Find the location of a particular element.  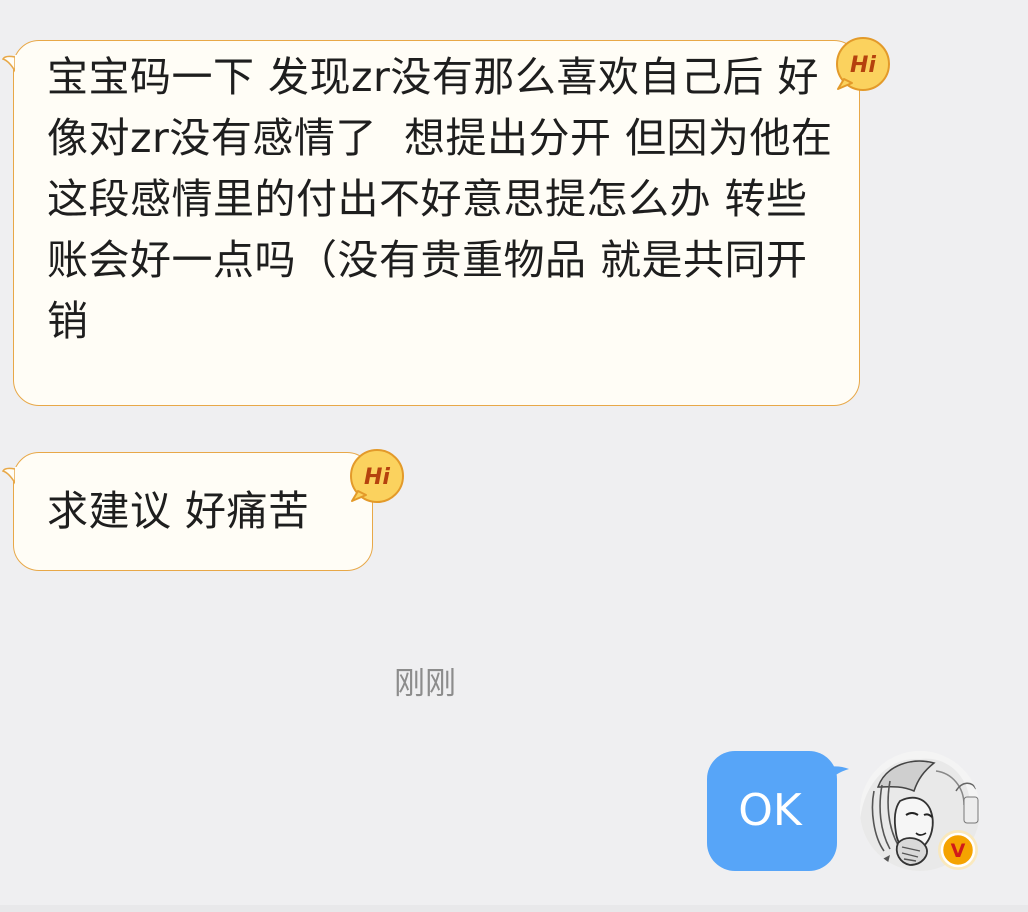

verified-v-label: V is located at coordinates (958, 851).